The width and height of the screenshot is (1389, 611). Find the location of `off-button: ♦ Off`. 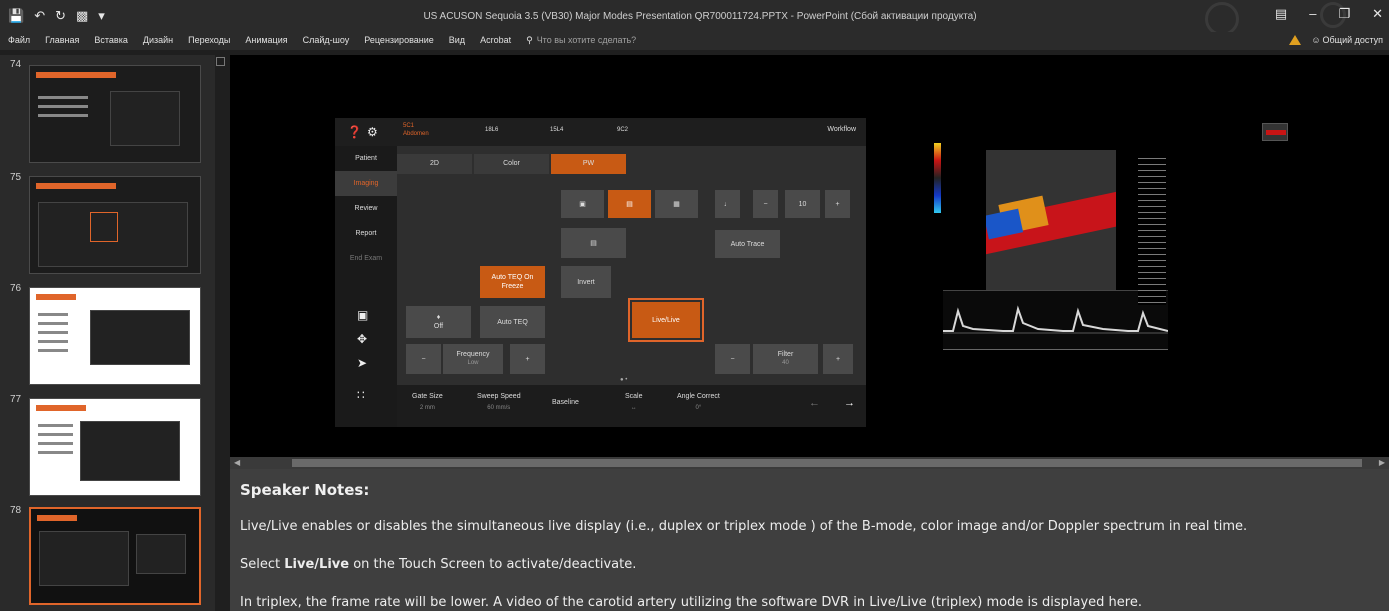

off-button: ♦ Off is located at coordinates (438, 322).